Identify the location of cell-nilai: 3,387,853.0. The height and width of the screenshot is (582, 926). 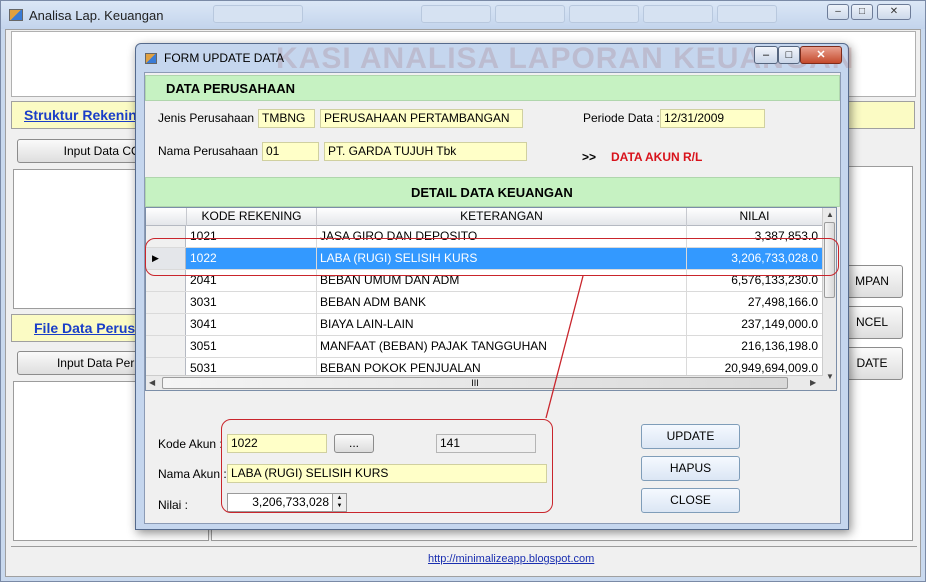
(755, 236).